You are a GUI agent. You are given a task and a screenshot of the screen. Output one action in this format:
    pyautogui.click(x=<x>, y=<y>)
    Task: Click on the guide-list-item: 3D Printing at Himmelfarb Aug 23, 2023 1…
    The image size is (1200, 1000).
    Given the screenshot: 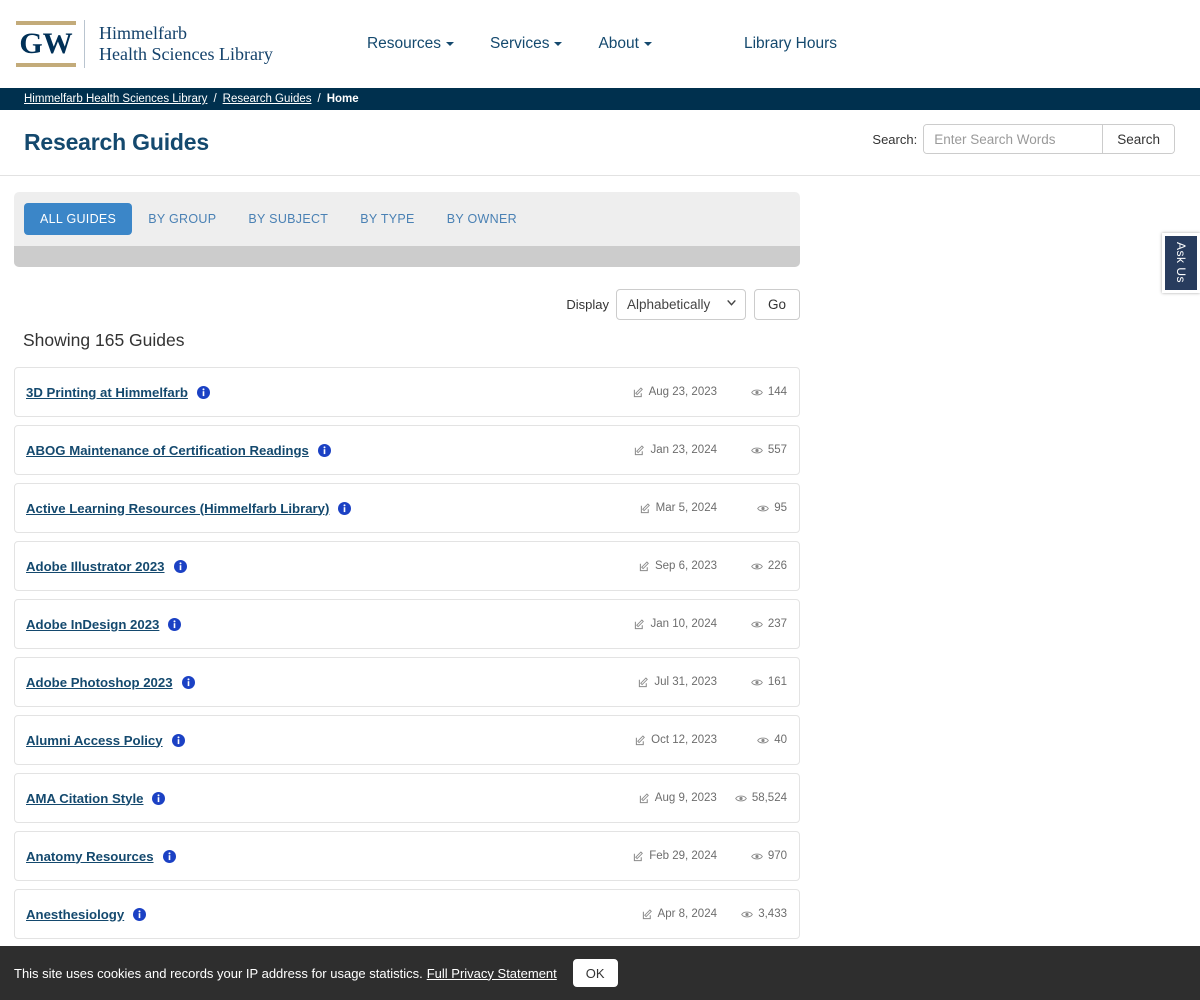 What is the action you would take?
    pyautogui.click(x=407, y=392)
    